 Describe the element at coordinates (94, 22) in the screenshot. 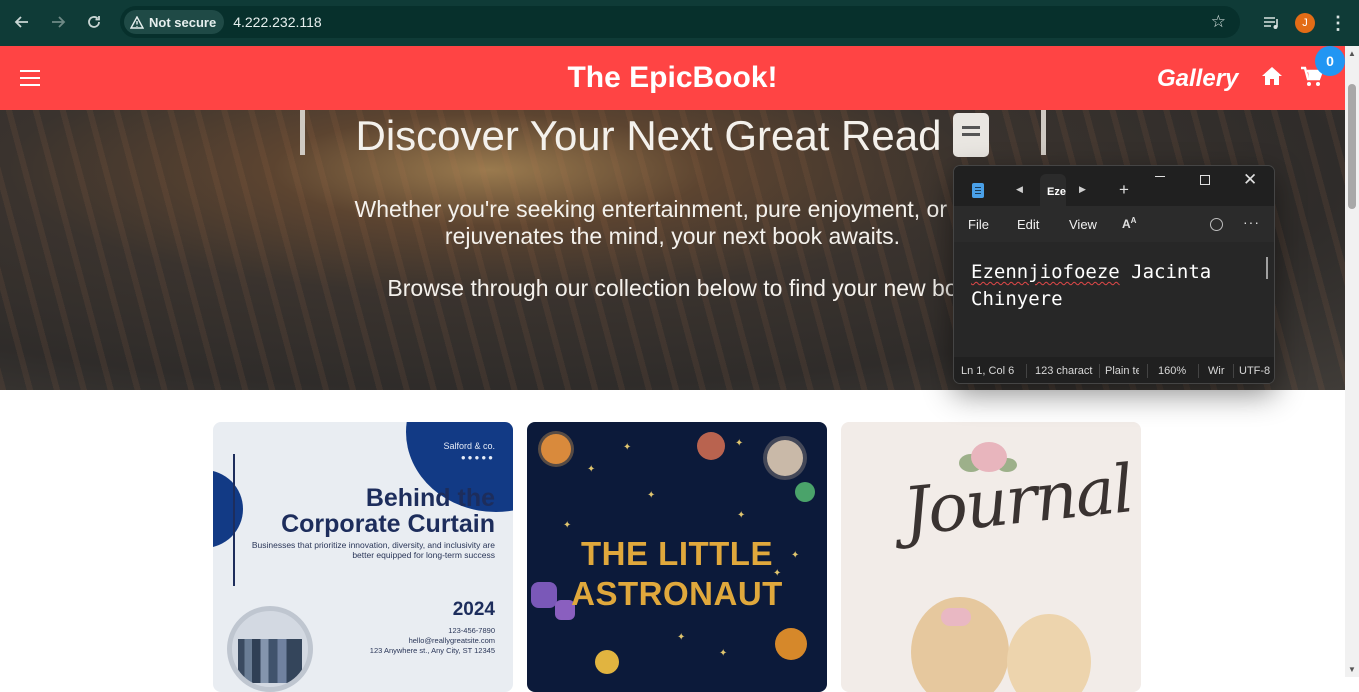

I see `reload-icon` at that location.